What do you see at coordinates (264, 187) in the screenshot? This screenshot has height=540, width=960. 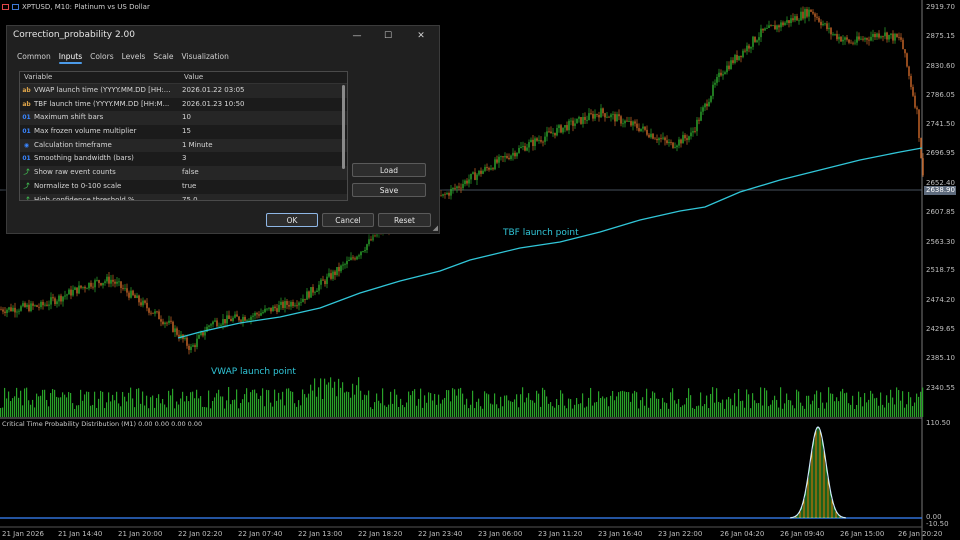 I see `param-value: true` at bounding box center [264, 187].